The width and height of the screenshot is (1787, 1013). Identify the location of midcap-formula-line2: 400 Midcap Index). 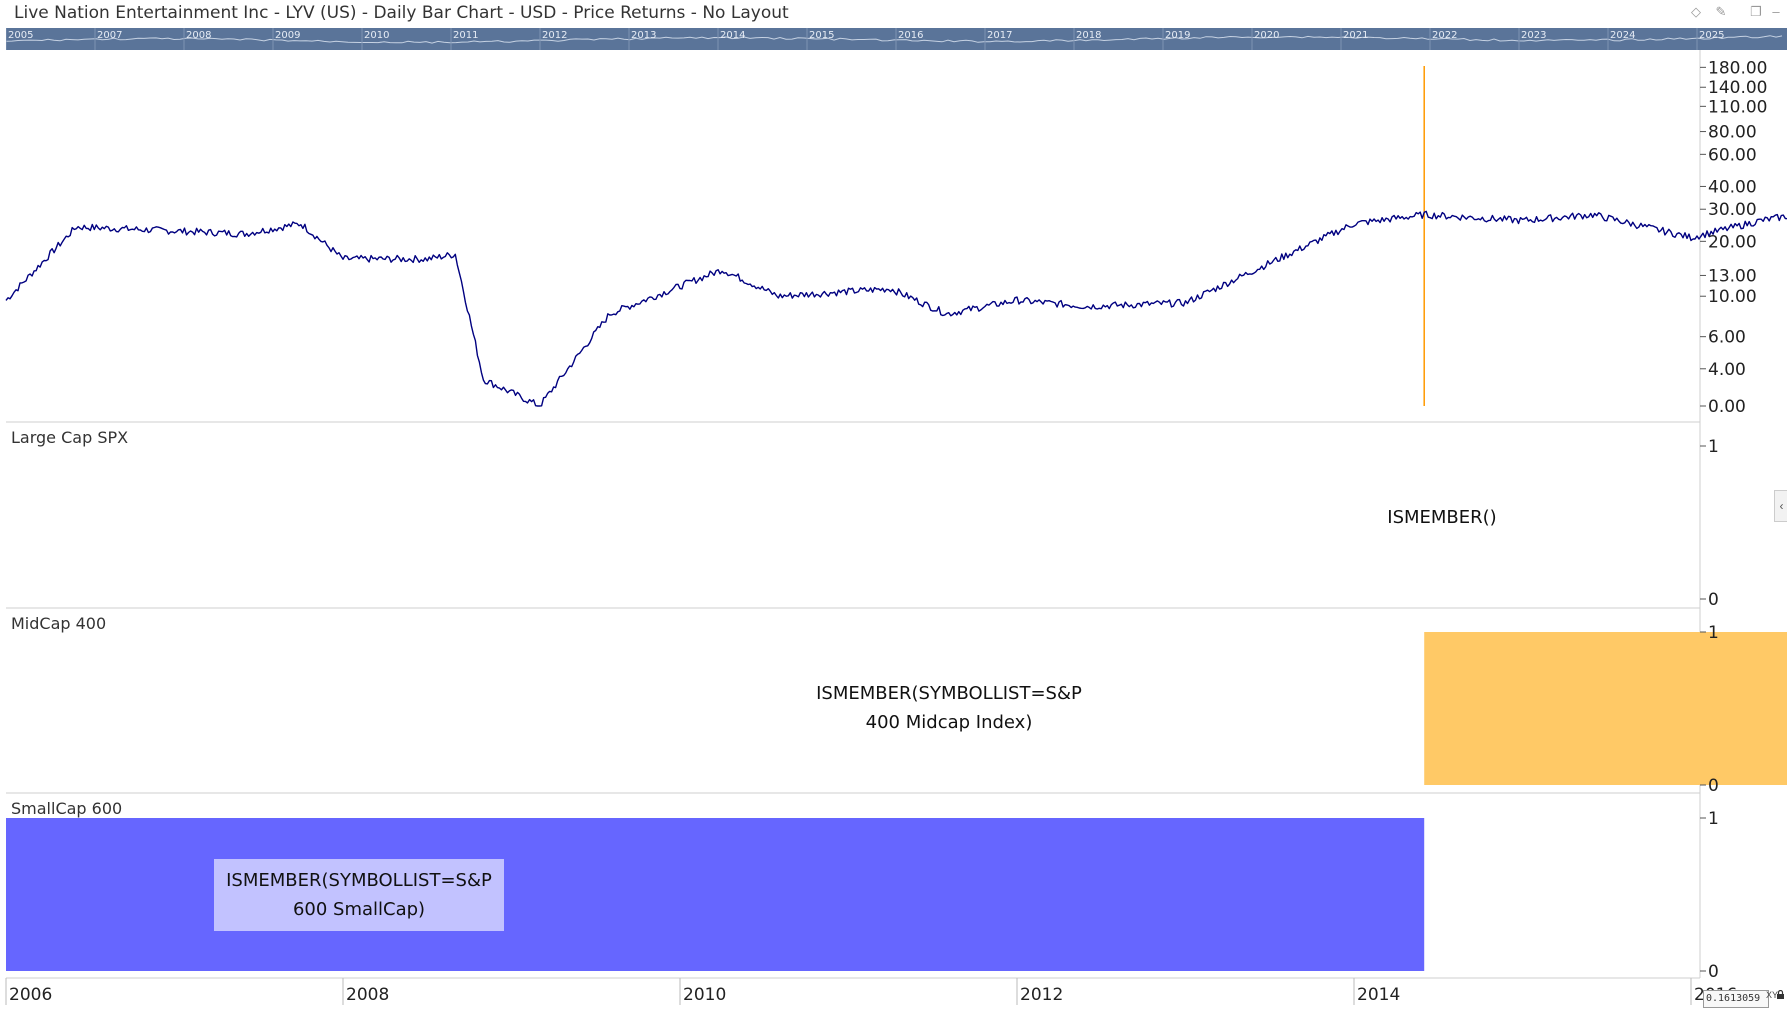
(949, 722).